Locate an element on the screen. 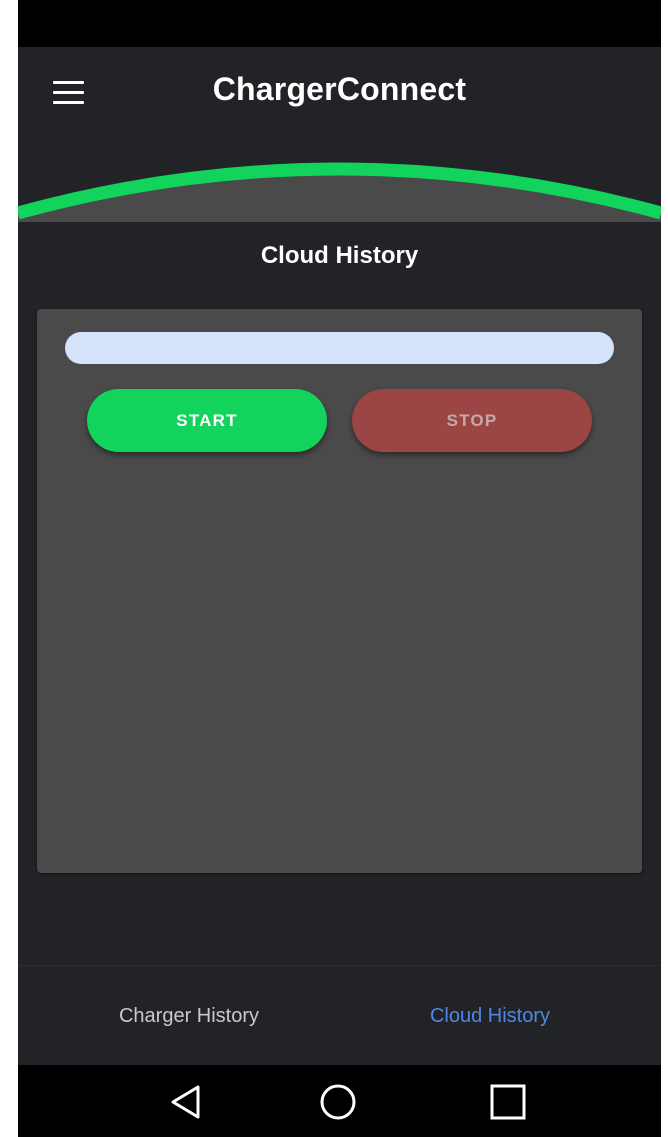 This screenshot has height=1137, width=668. recents-button is located at coordinates (508, 1101).